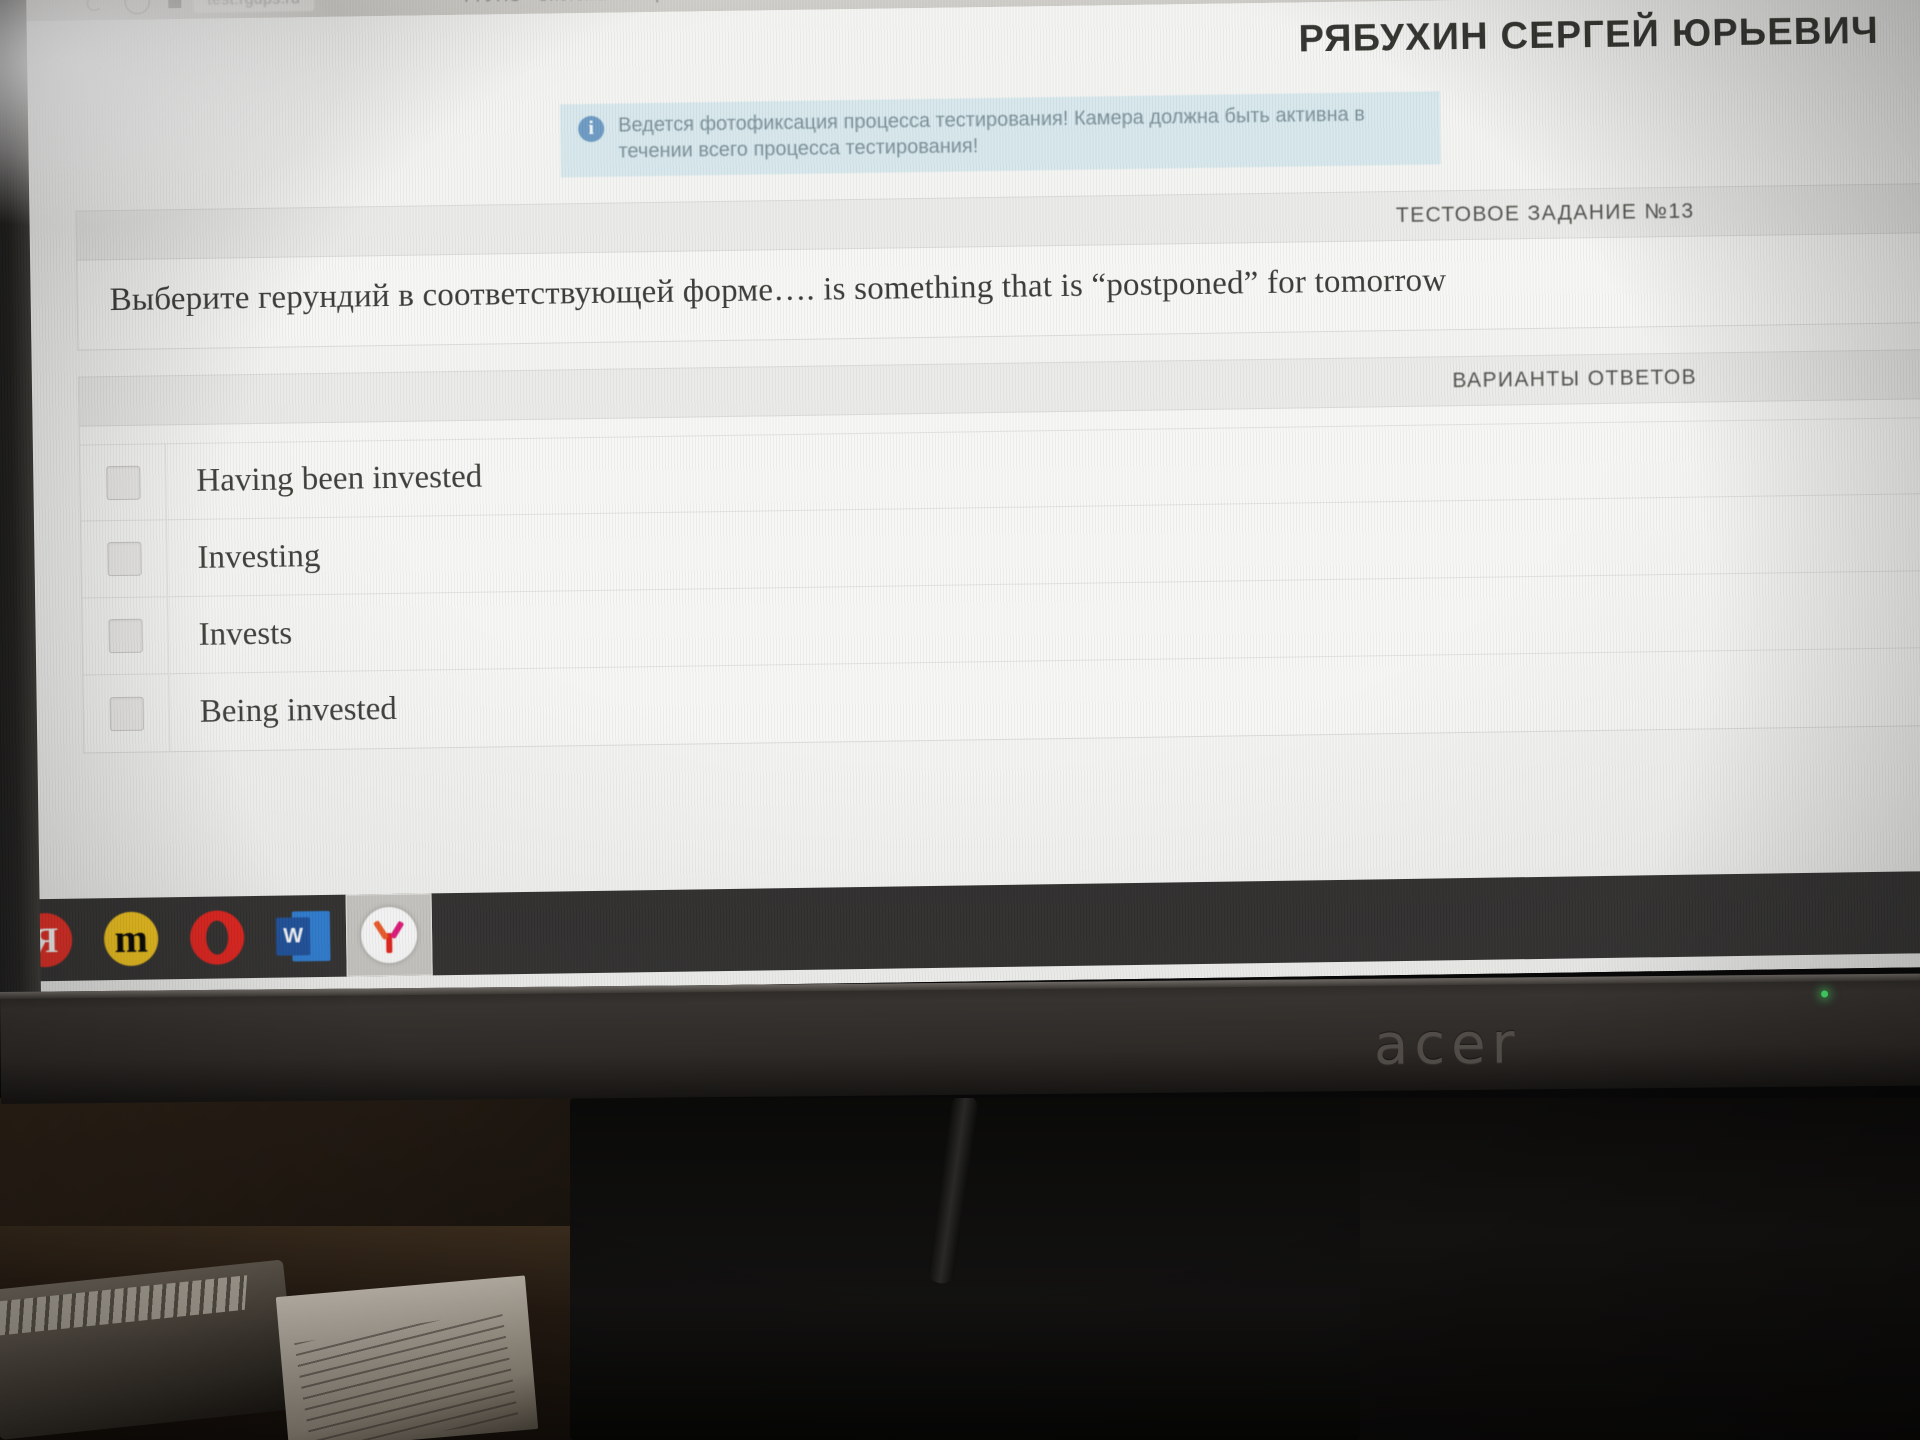  Describe the element at coordinates (149, 1349) in the screenshot. I see `keyboard` at that location.